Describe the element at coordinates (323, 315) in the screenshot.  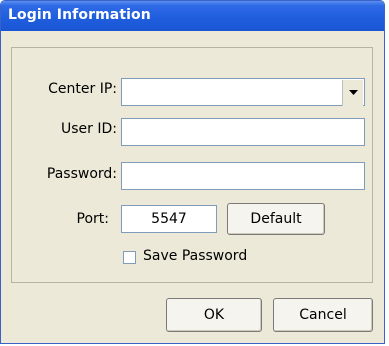
I see `cancel-button: Cancel` at that location.